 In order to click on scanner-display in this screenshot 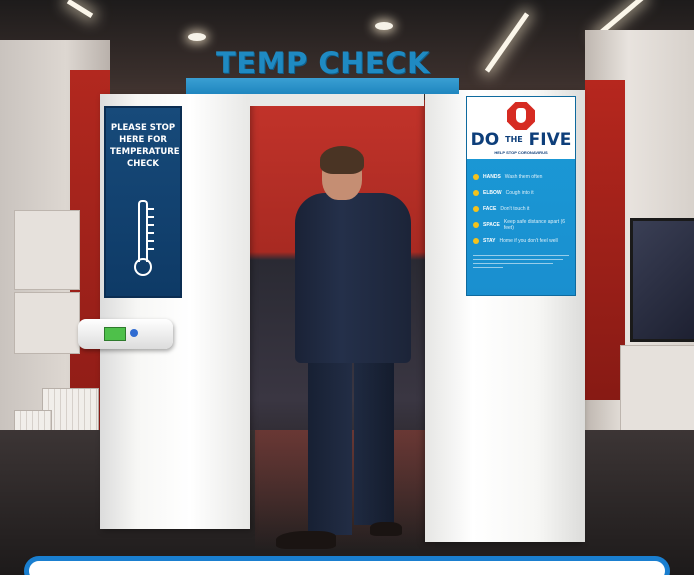, I will do `click(115, 334)`.